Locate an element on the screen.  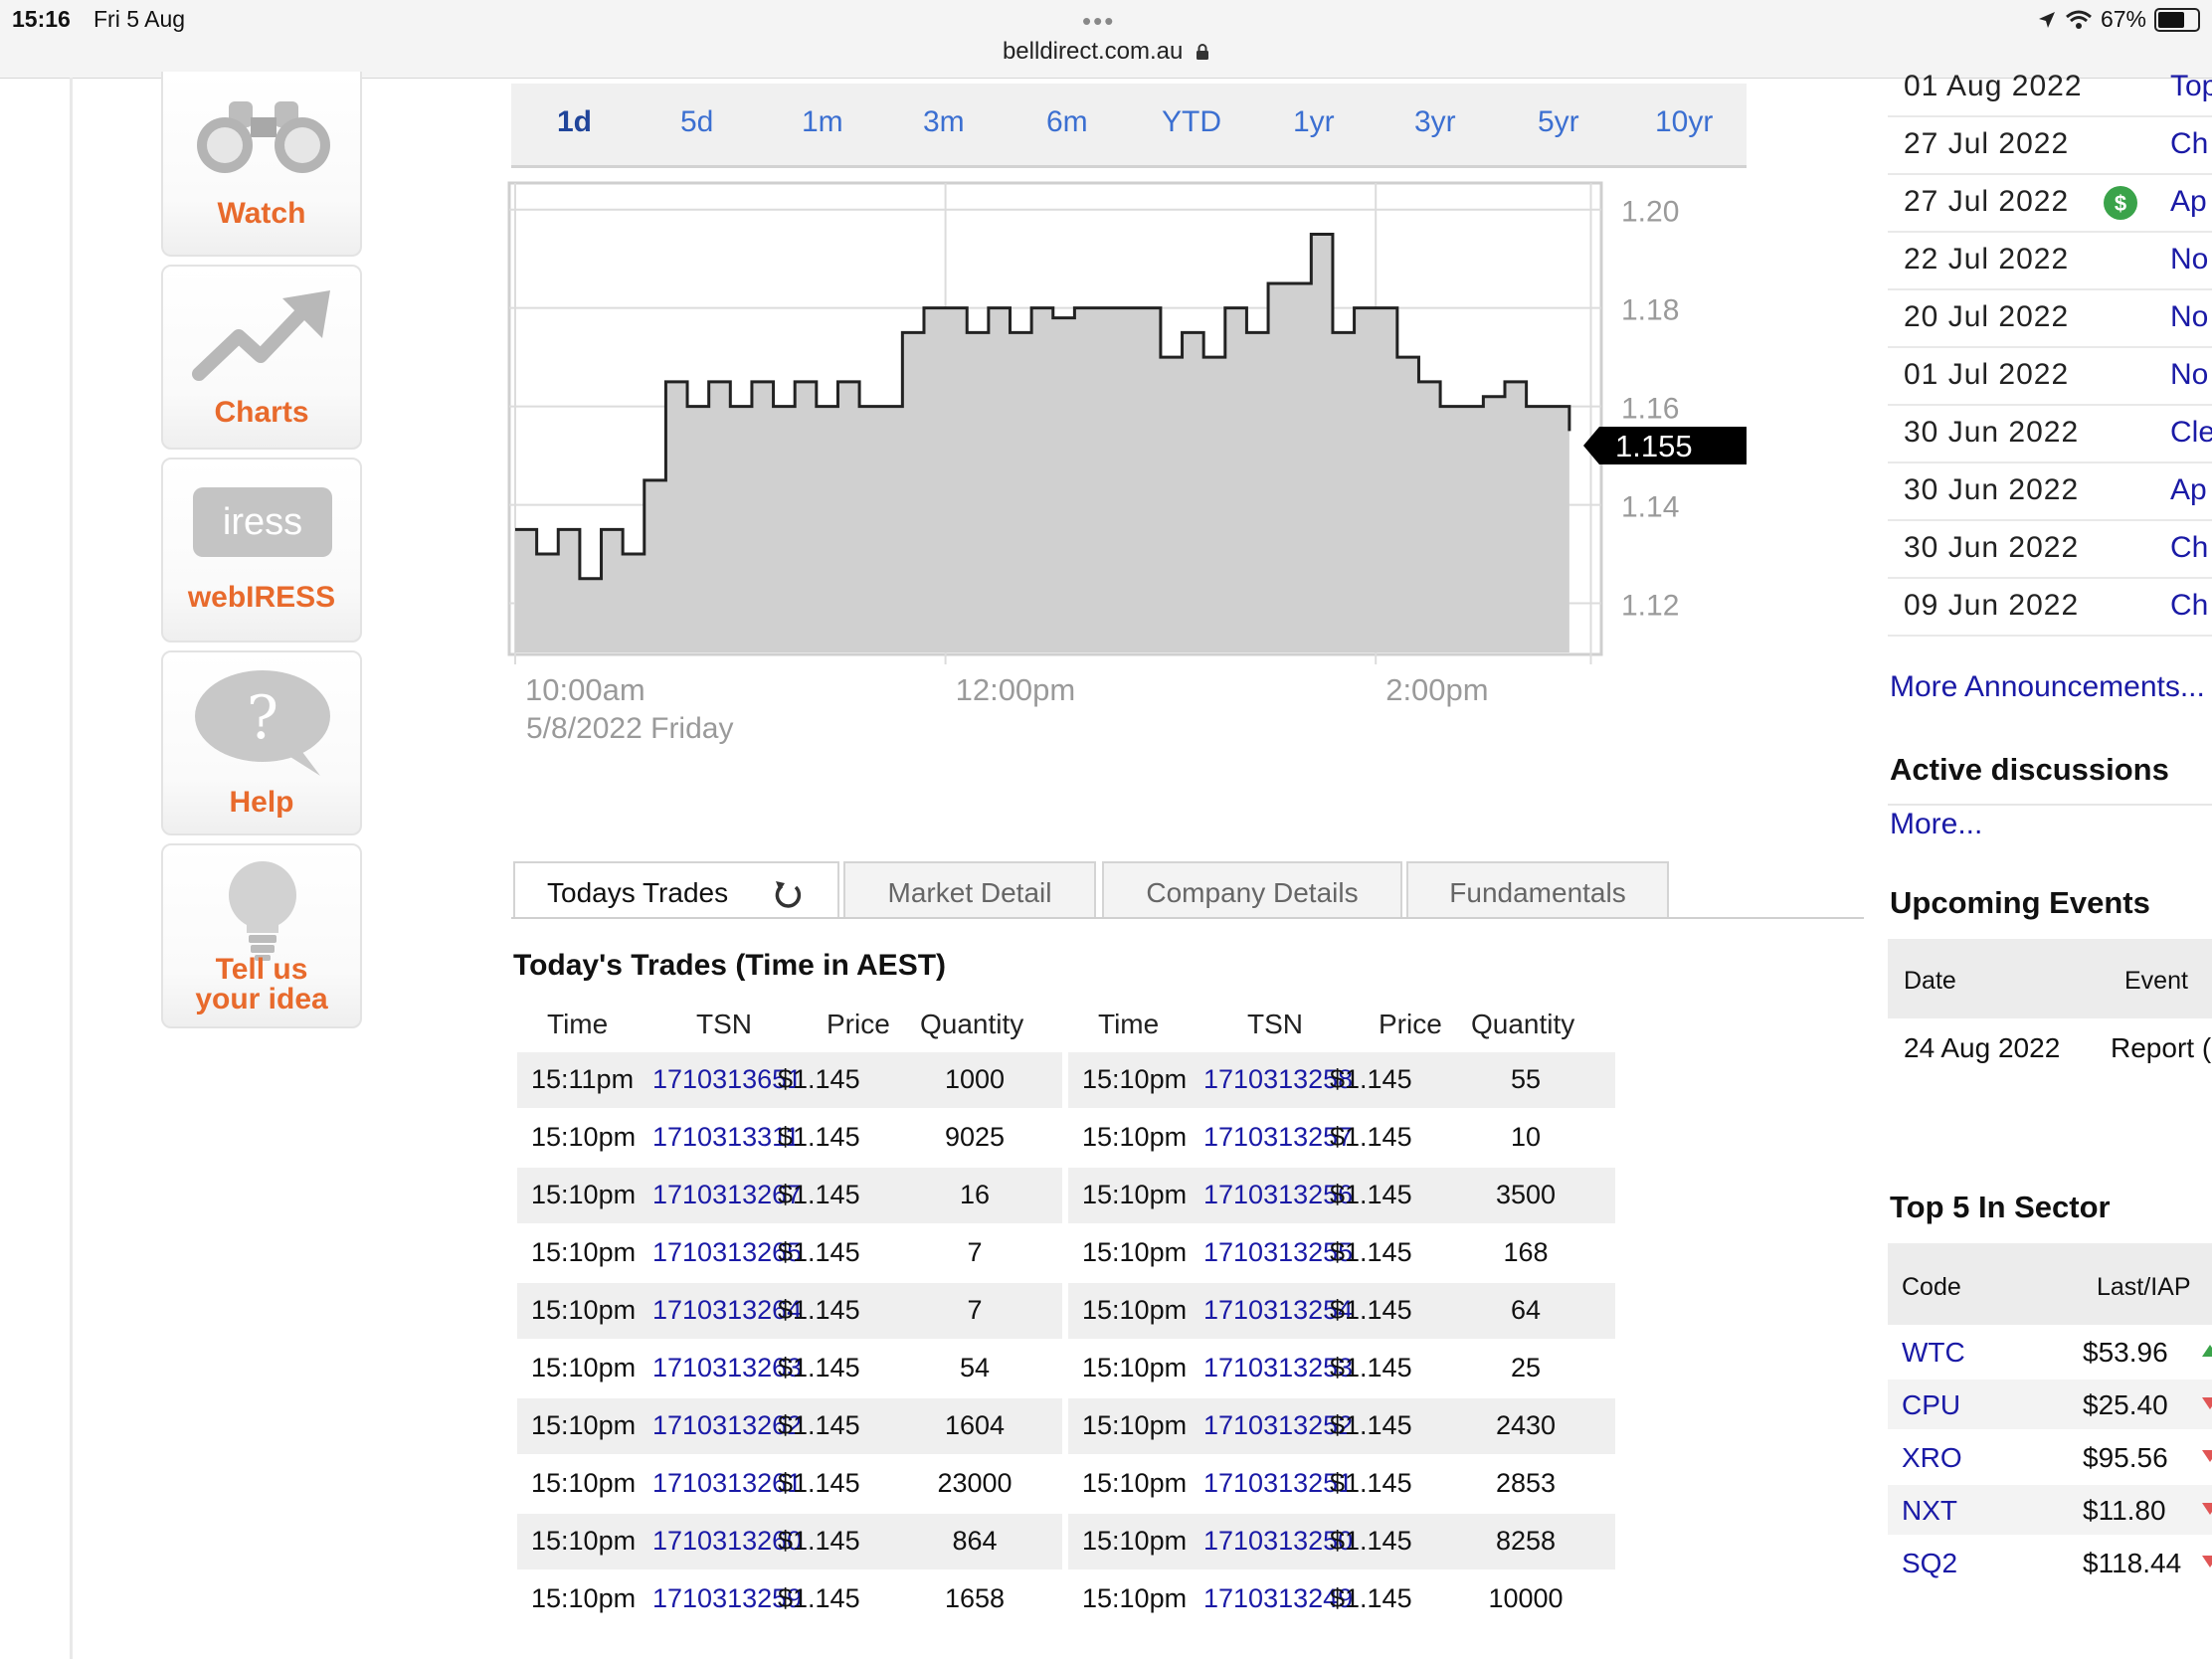
trade-row: 15:10pm 1710313254 $1.145 64 is located at coordinates (1341, 1311).